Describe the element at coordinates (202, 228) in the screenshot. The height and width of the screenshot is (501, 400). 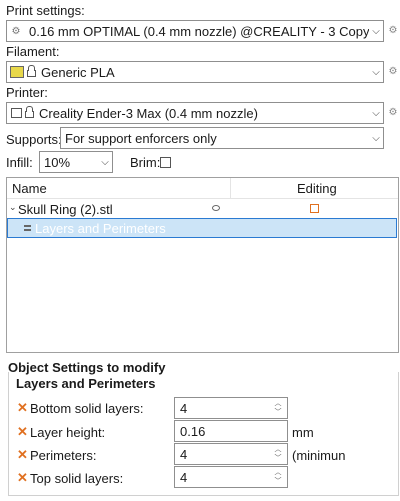
I see `list-item-selected: Layers and Perimeters` at that location.